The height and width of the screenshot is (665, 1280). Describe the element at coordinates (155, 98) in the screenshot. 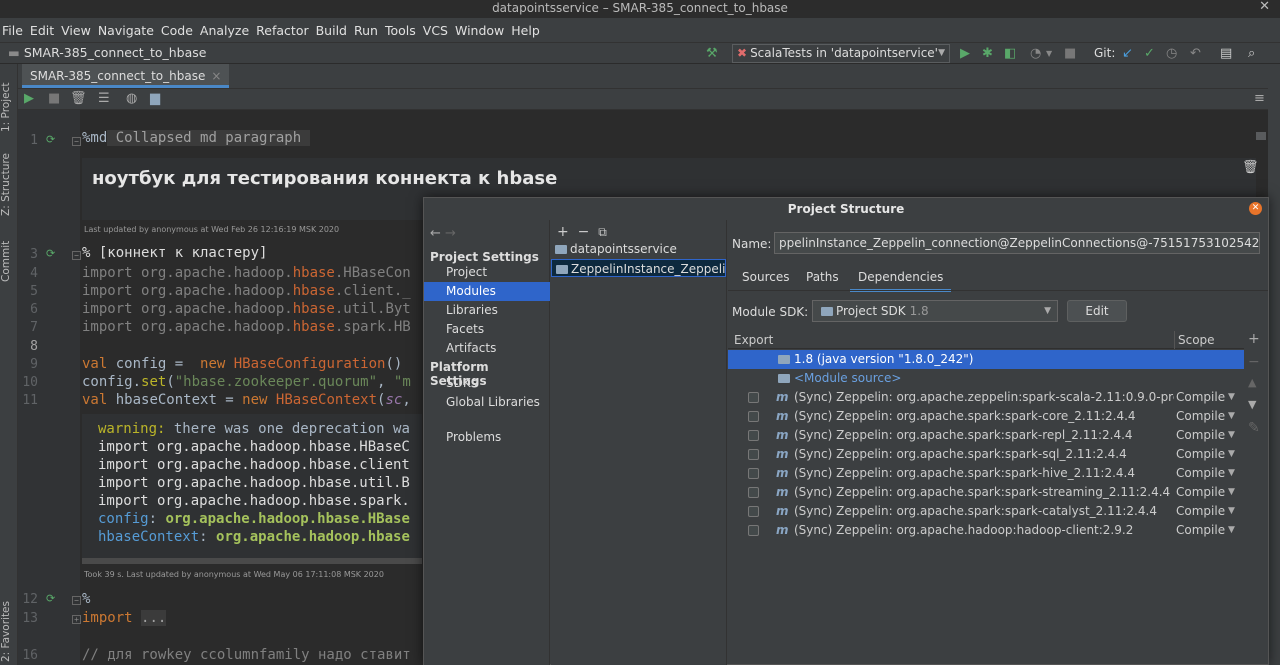

I see `folder-icon: ▆` at that location.